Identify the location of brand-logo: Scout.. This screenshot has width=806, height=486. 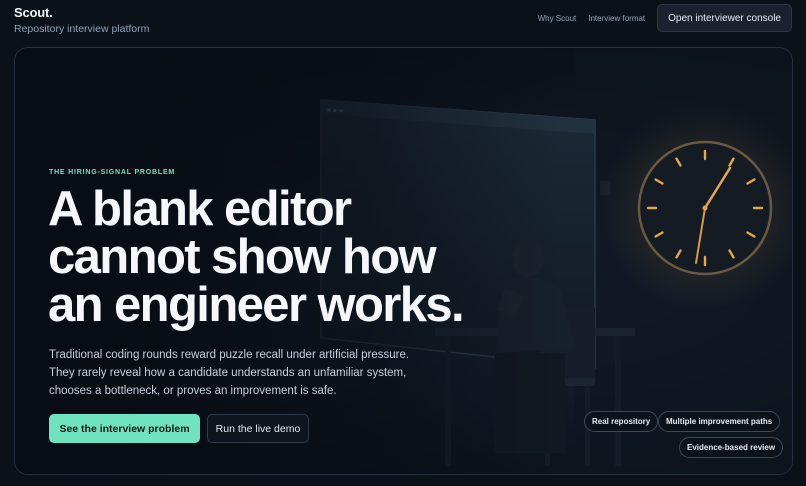
(81, 12).